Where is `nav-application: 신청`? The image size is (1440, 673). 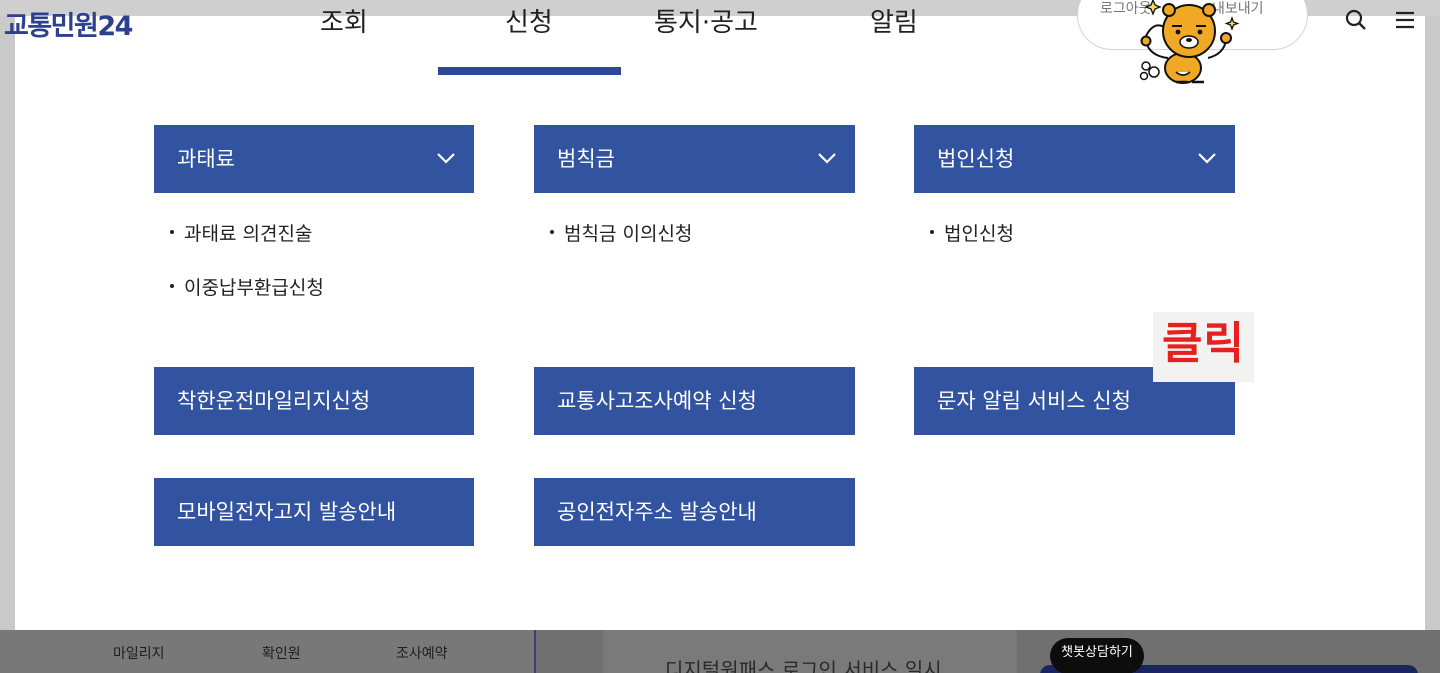 nav-application: 신청 is located at coordinates (529, 20).